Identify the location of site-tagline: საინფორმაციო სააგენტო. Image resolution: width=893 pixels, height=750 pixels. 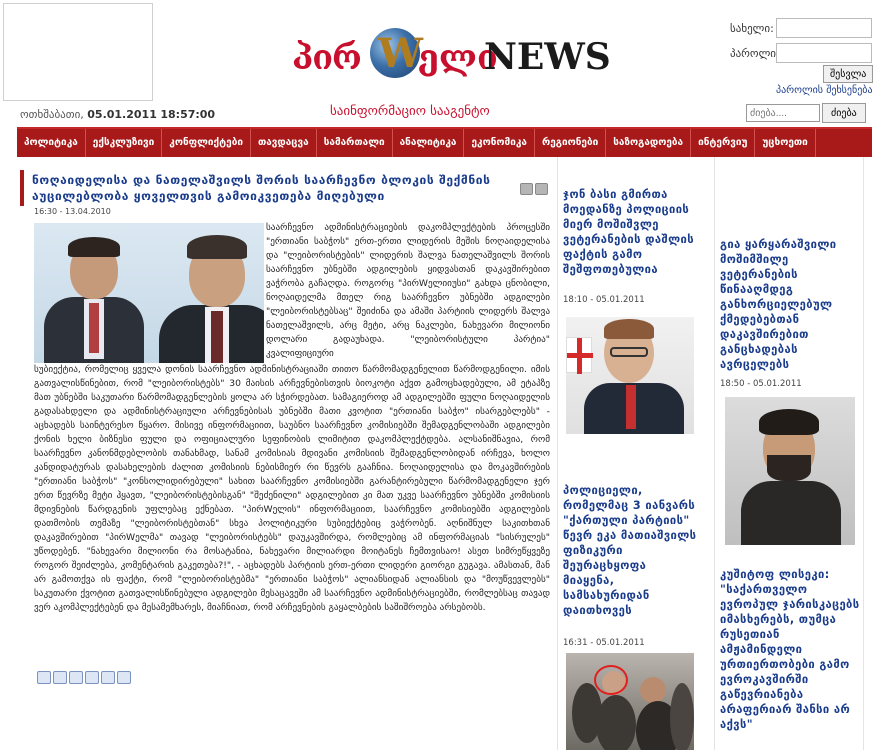
(410, 111).